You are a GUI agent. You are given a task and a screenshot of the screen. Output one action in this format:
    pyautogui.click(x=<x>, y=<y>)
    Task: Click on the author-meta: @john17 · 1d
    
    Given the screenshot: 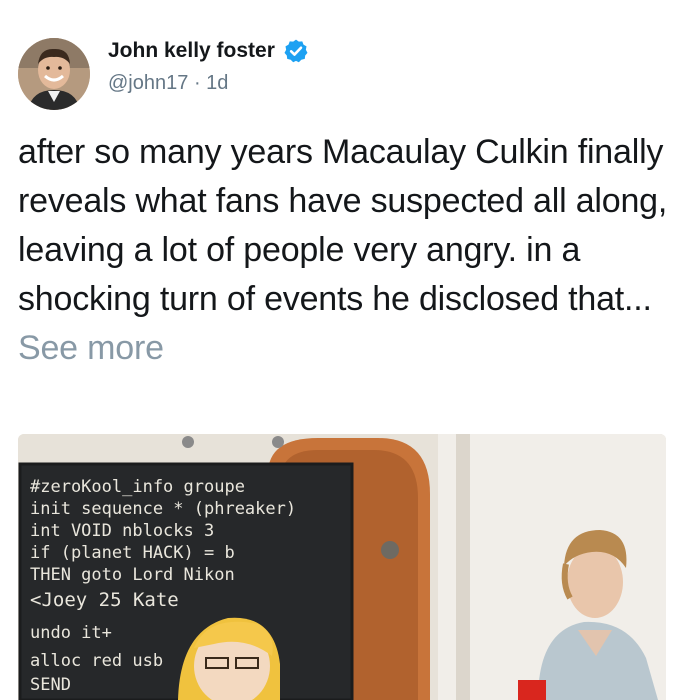 What is the action you would take?
    pyautogui.click(x=168, y=83)
    